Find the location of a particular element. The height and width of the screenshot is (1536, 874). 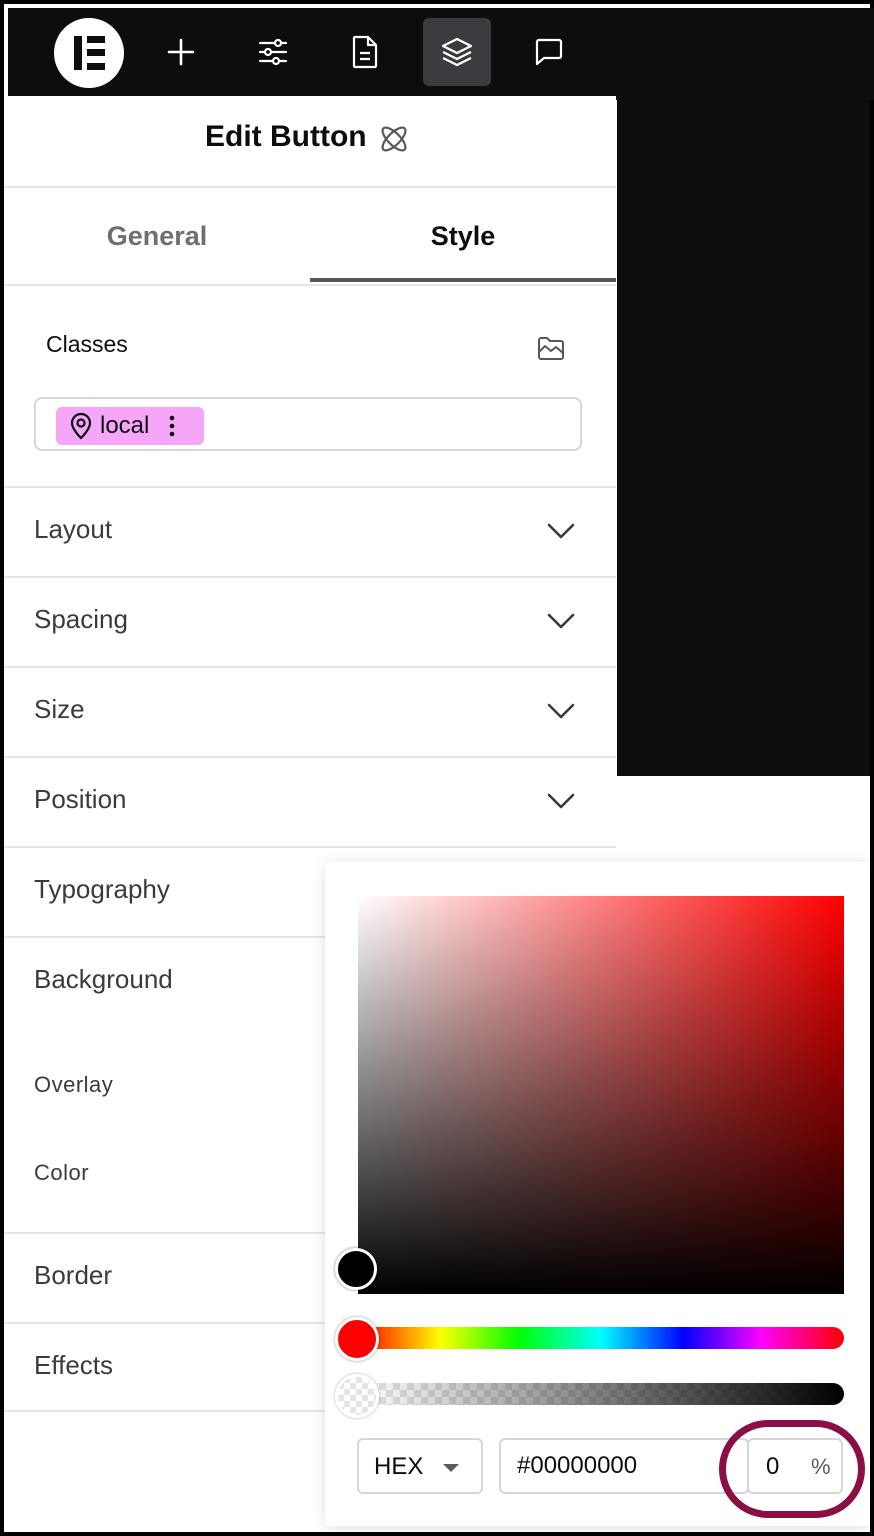

settings-sliders-icon is located at coordinates (273, 52).